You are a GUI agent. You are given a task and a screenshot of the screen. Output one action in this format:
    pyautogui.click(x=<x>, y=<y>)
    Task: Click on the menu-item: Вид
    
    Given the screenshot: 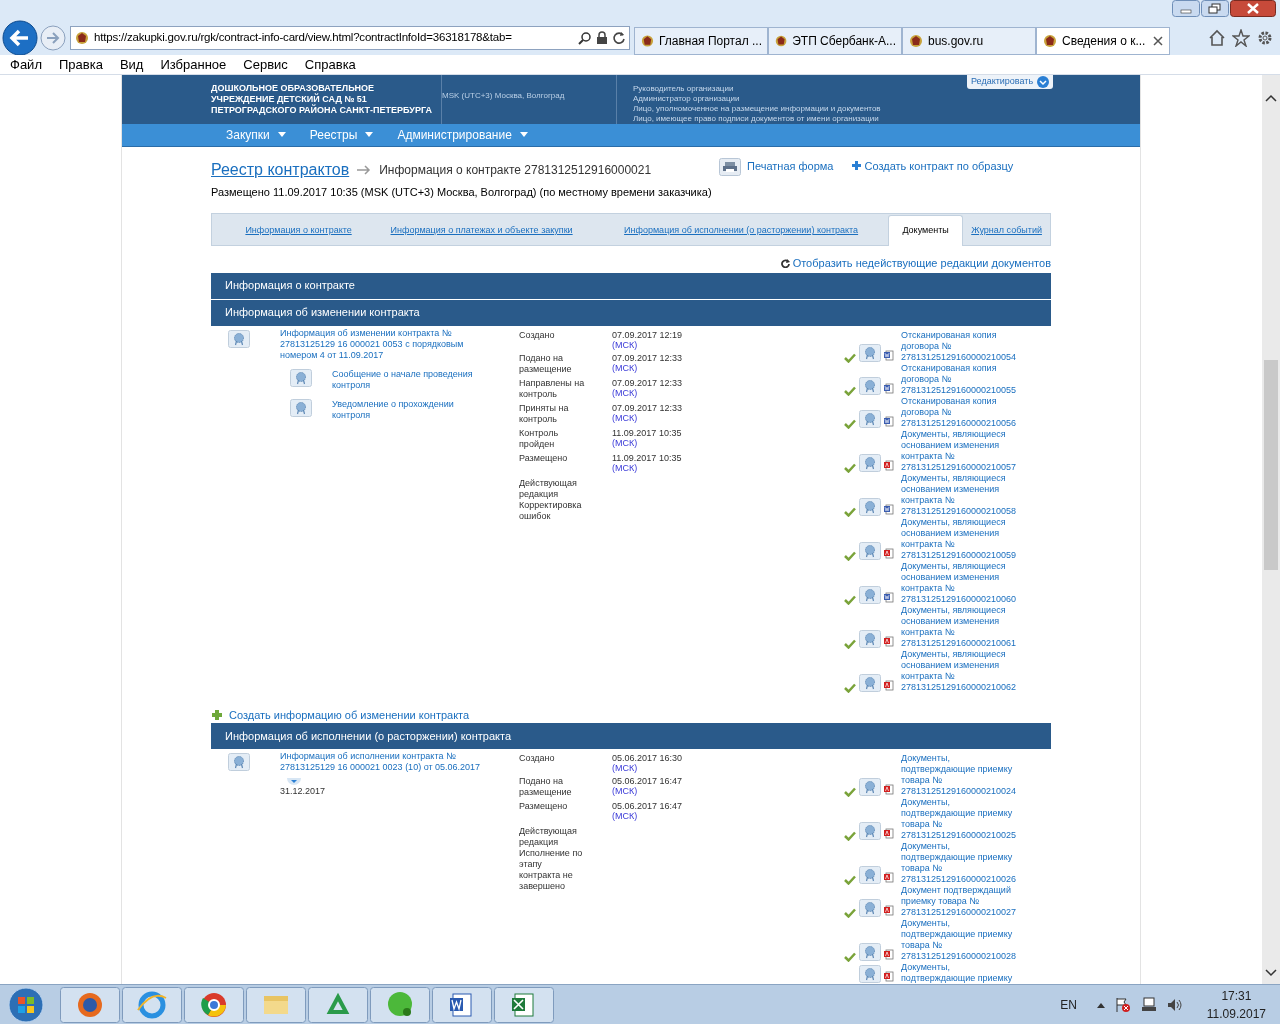 What is the action you would take?
    pyautogui.click(x=131, y=64)
    